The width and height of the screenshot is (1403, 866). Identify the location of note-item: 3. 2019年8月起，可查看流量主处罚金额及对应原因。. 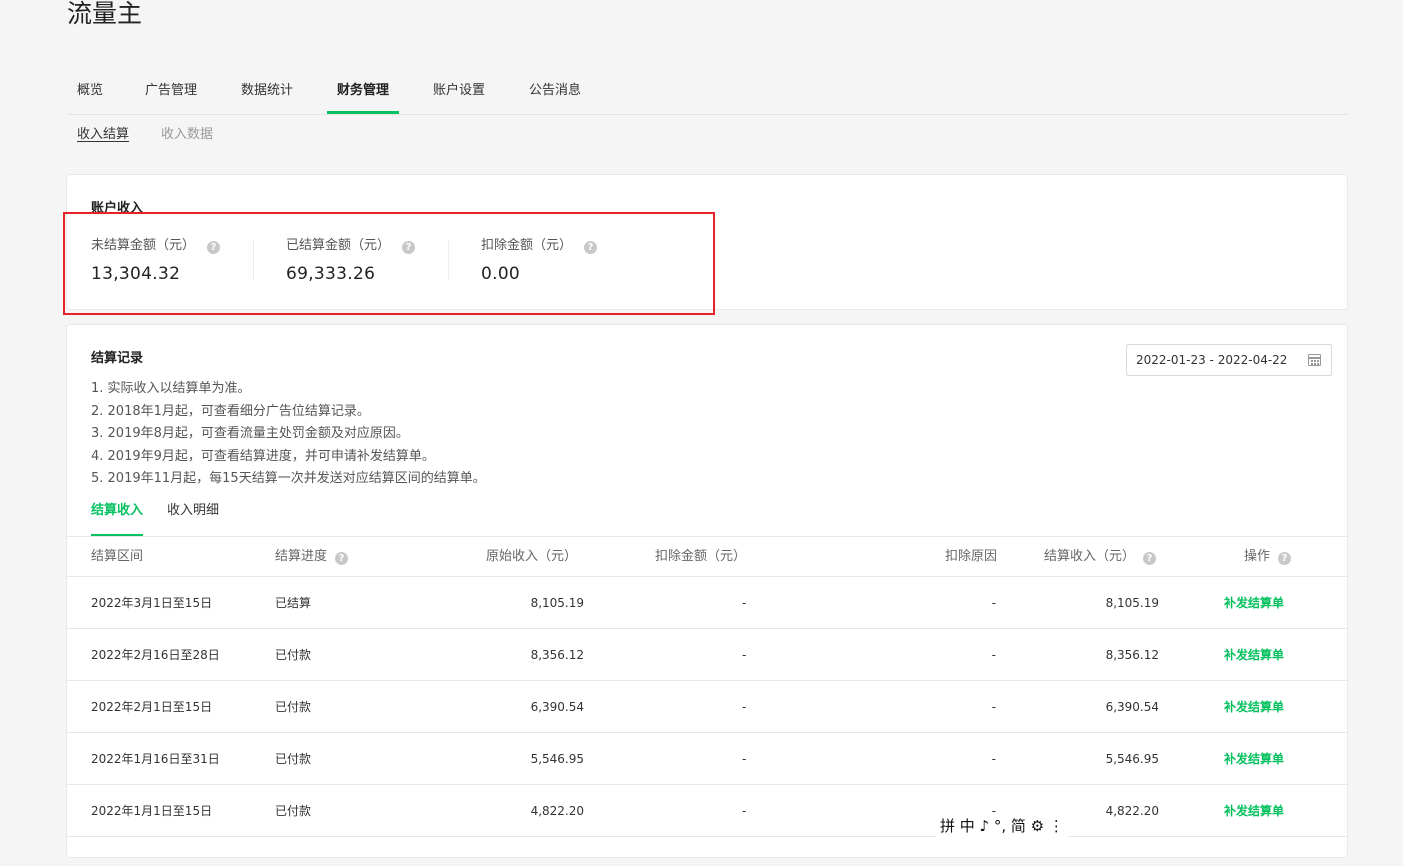
(250, 433).